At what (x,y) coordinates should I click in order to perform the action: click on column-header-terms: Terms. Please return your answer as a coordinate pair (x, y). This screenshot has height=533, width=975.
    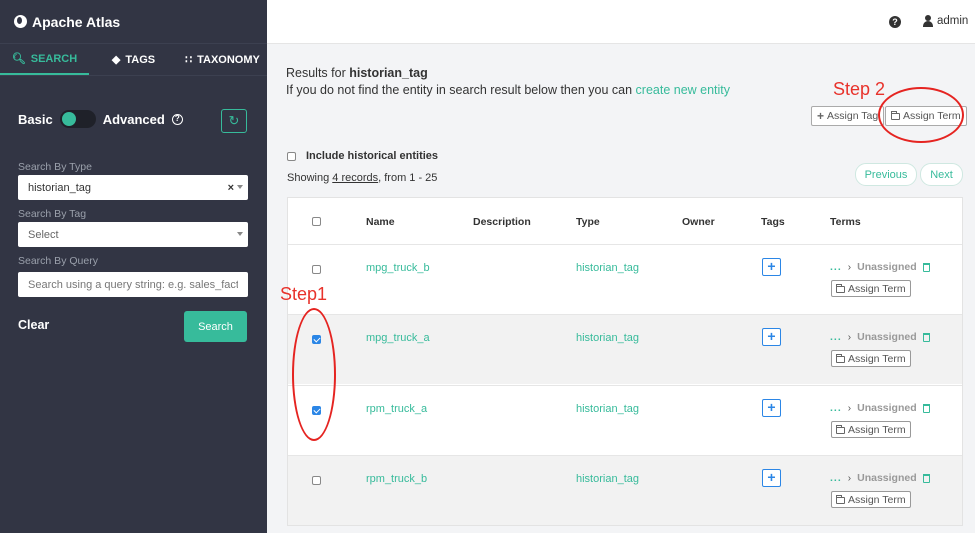
    Looking at the image, I should click on (845, 222).